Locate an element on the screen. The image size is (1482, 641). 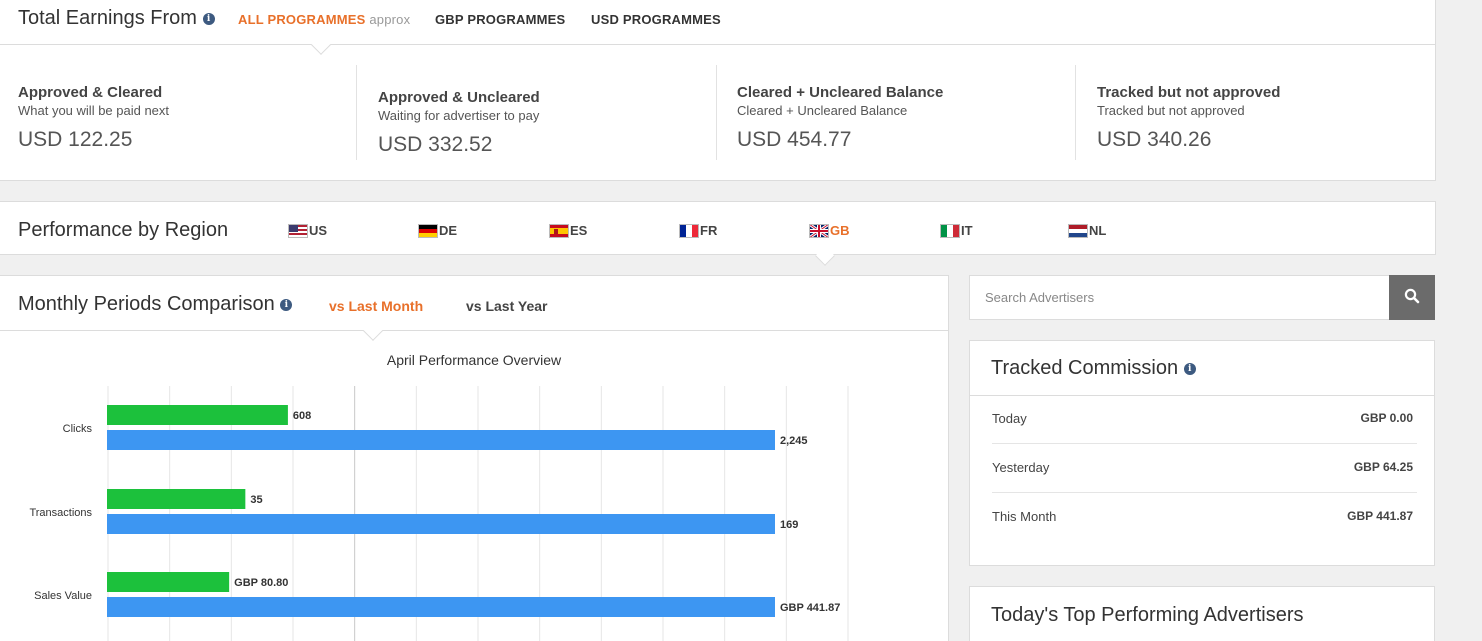
region-tab-us: US is located at coordinates (307, 230).